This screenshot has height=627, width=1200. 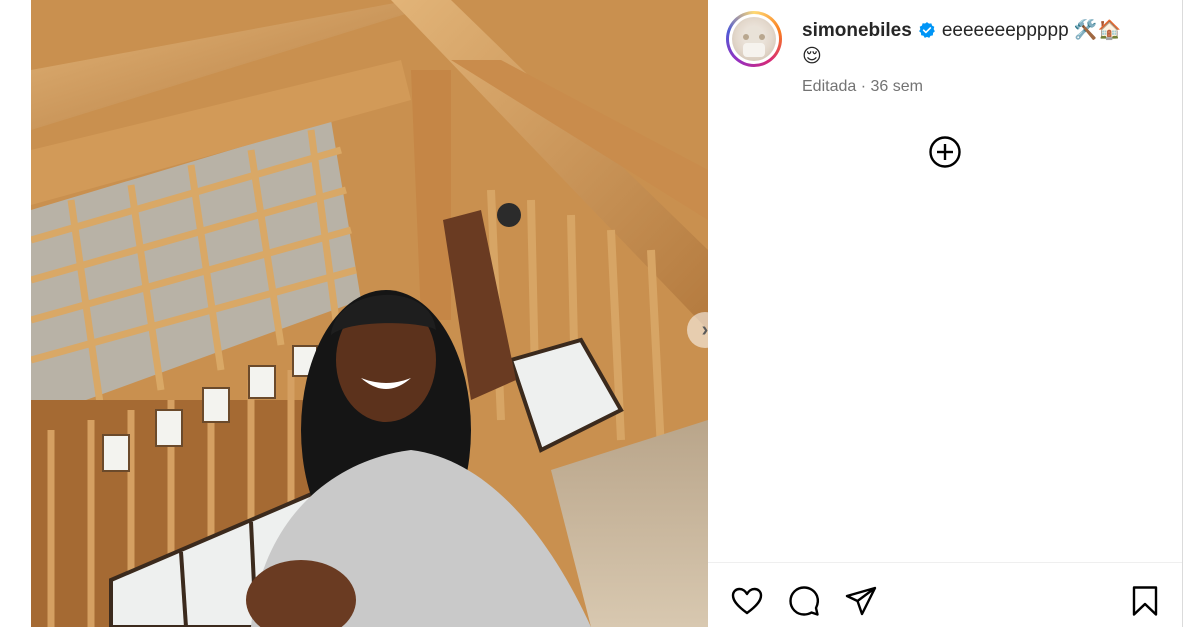 I want to click on edited-label: Editada, so click(x=829, y=86).